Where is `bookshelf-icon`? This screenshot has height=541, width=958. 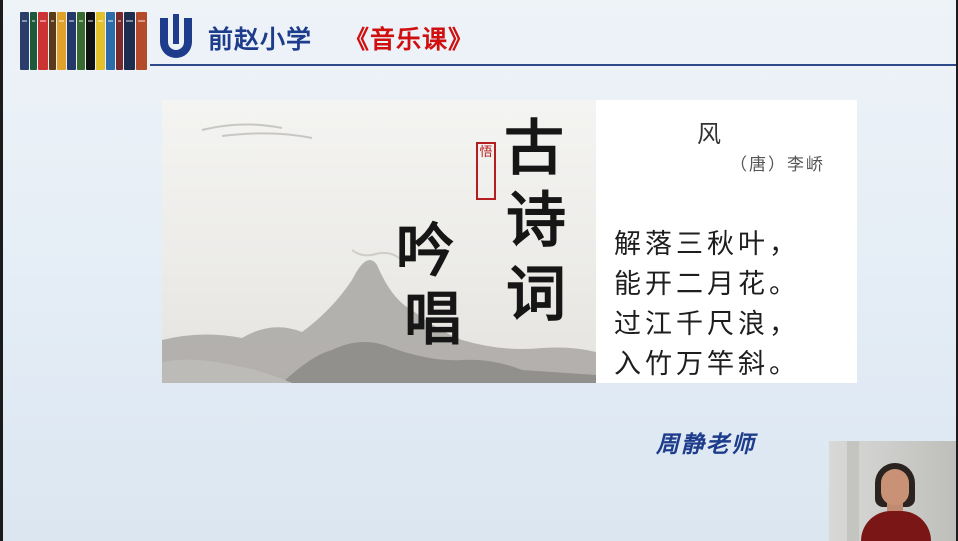
bookshelf-icon is located at coordinates (84, 41).